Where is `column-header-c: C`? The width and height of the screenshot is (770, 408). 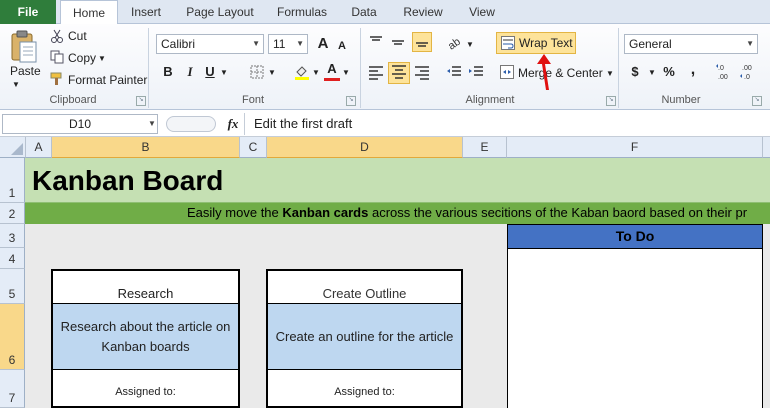 column-header-c: C is located at coordinates (253, 147).